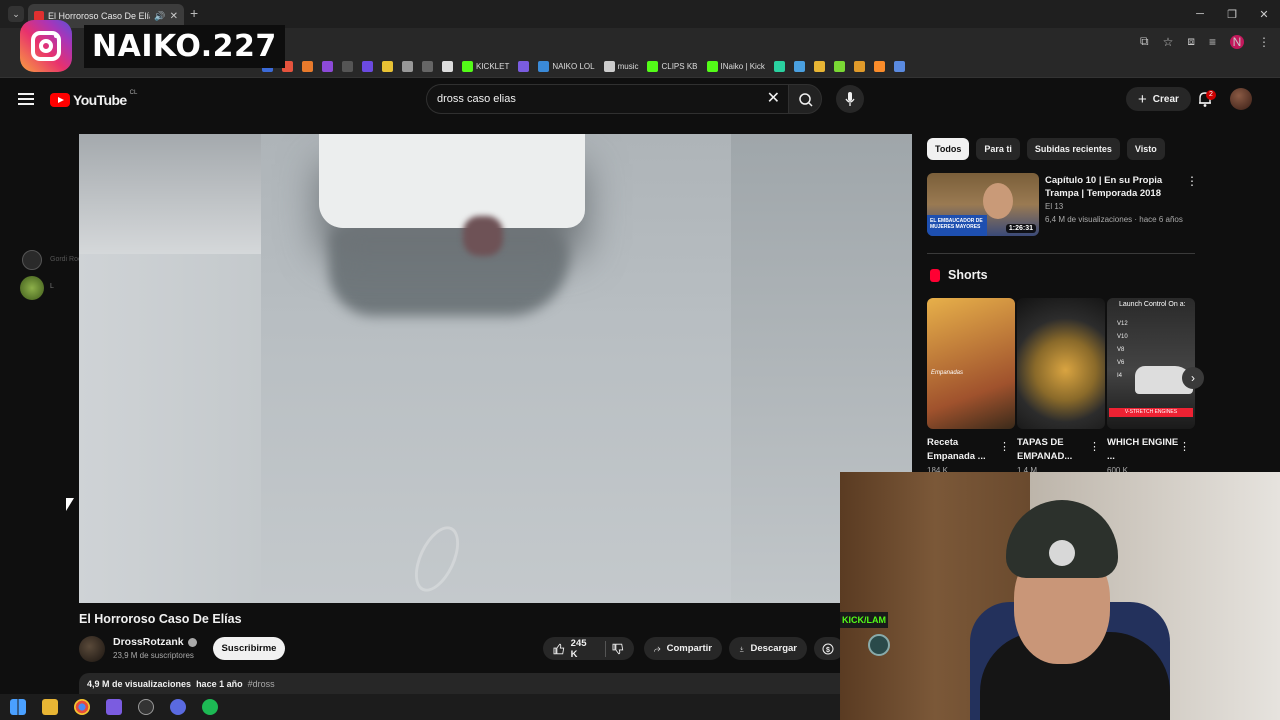  Describe the element at coordinates (828, 648) in the screenshot. I see `thanks-icon: $` at that location.